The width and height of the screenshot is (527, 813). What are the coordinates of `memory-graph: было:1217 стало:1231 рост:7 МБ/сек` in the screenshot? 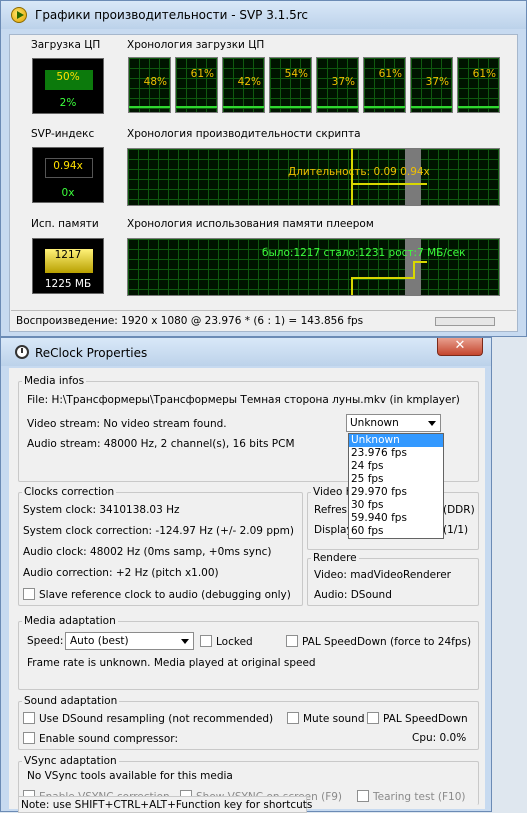 It's located at (313, 267).